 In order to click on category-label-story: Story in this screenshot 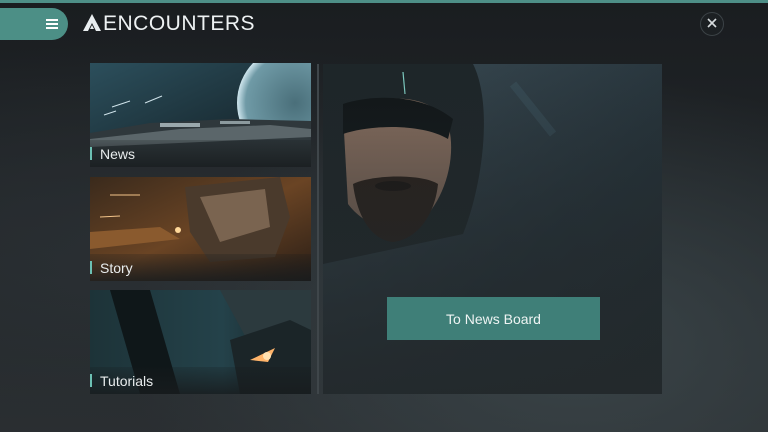, I will do `click(116, 268)`.